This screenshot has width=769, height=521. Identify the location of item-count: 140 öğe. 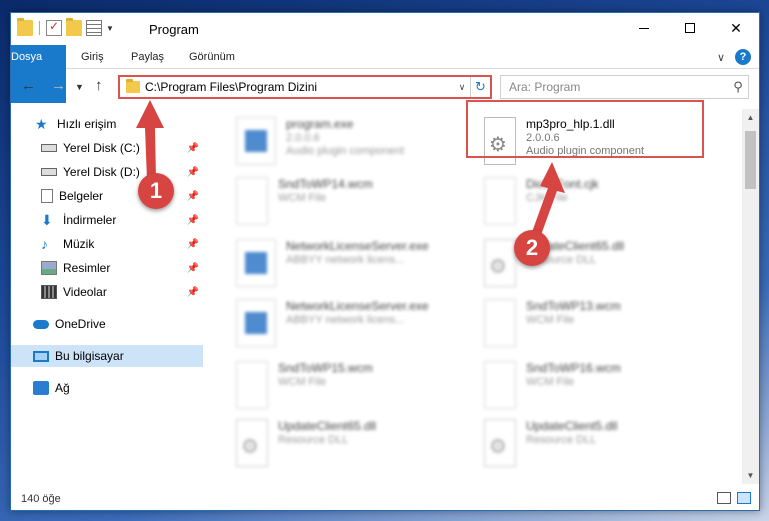
(41, 499).